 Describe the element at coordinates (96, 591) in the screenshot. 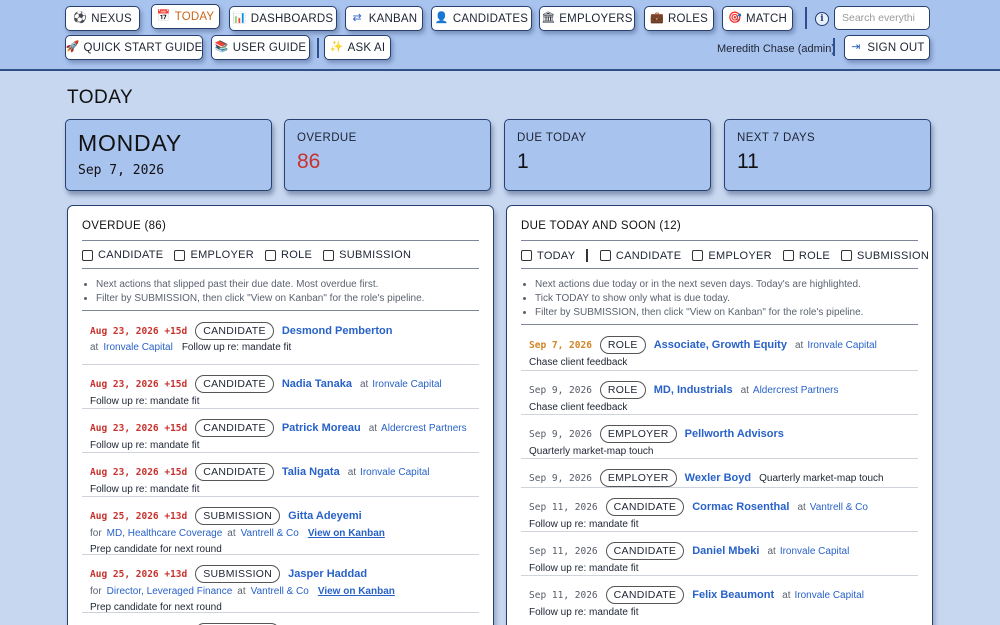

I see `for-label: for` at that location.